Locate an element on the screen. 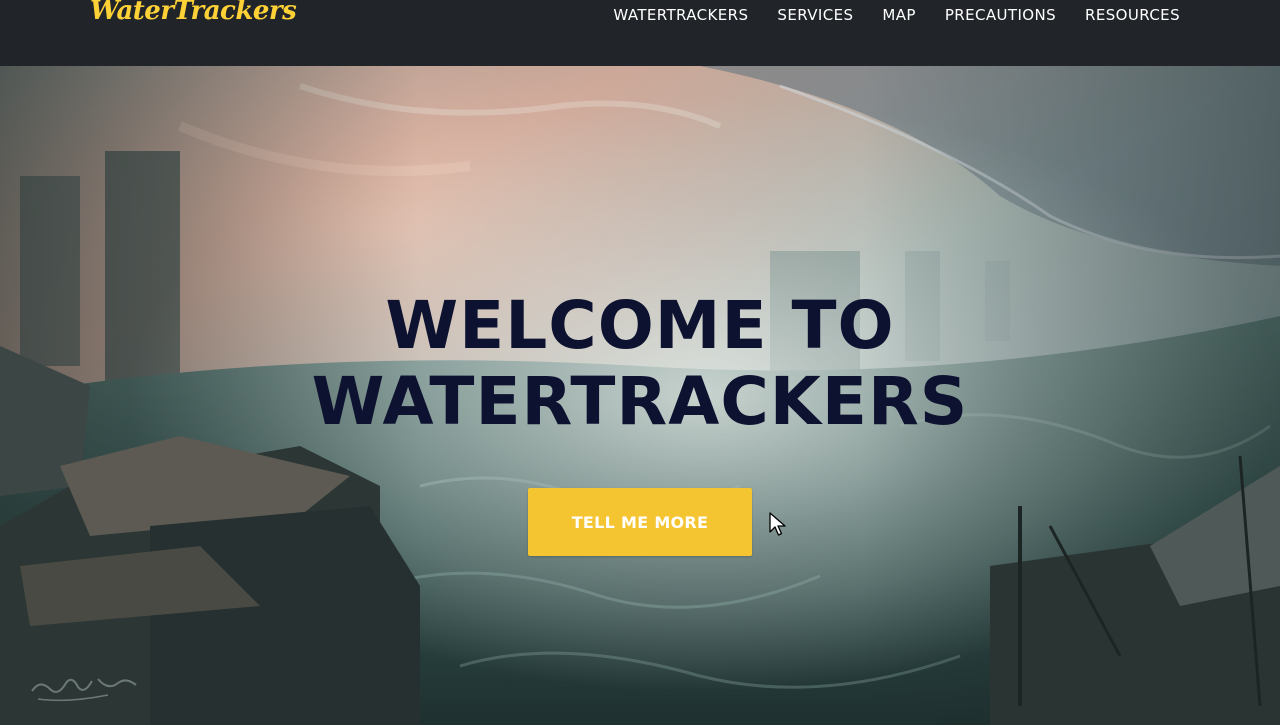 This screenshot has height=725, width=1280. nav-link-precautions: PRECAUTIONS is located at coordinates (1000, 15).